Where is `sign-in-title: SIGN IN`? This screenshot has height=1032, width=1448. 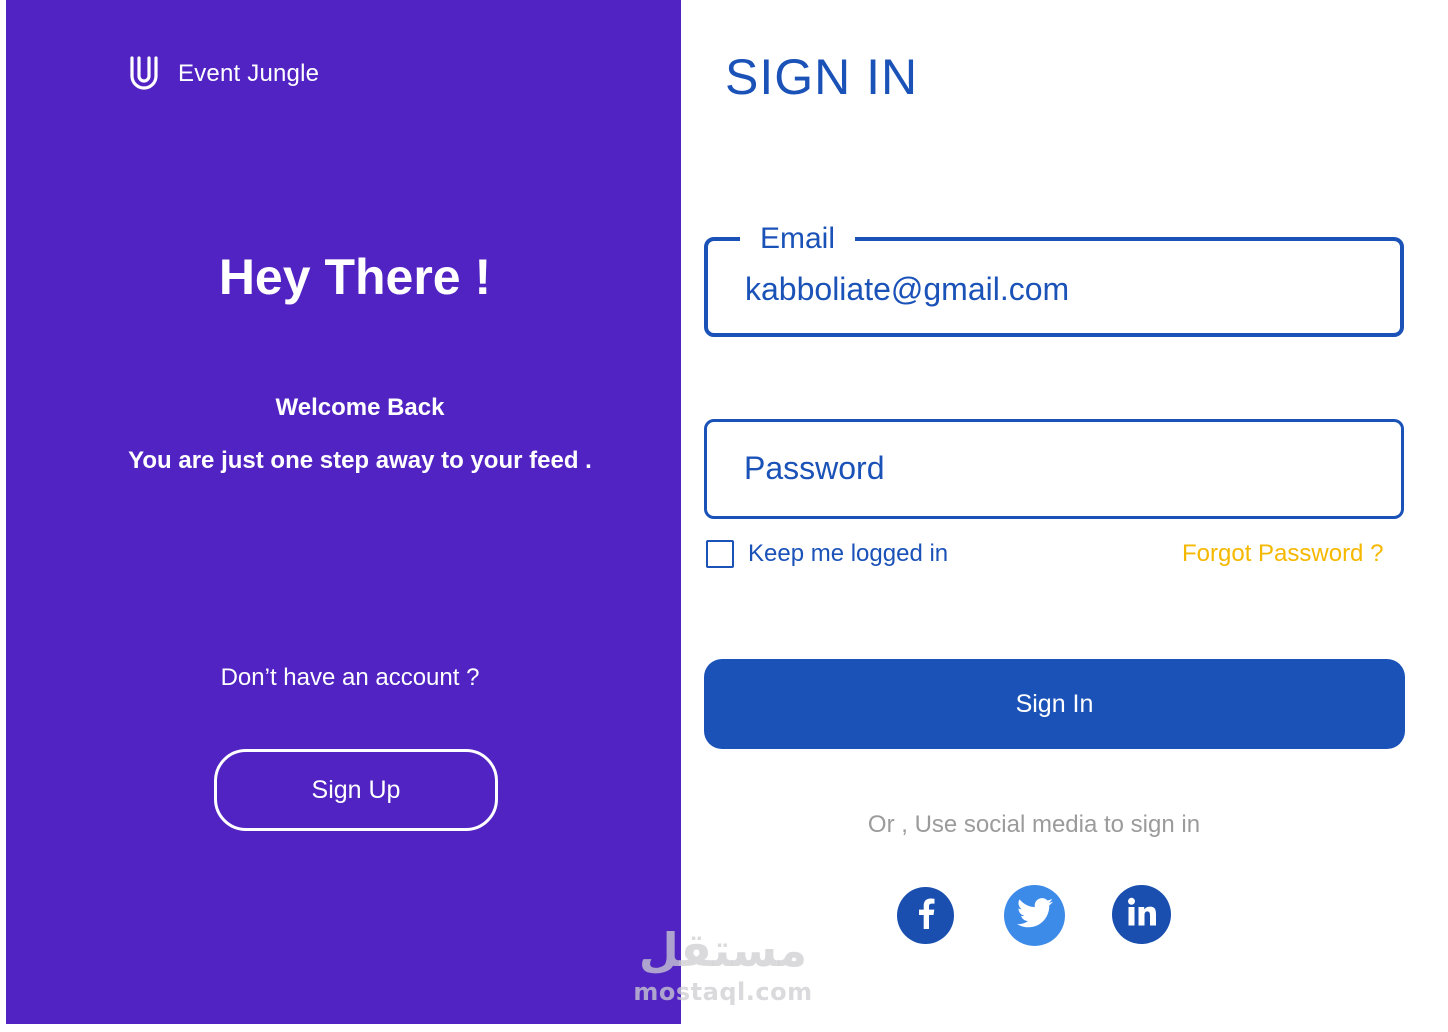
sign-in-title: SIGN IN is located at coordinates (822, 77).